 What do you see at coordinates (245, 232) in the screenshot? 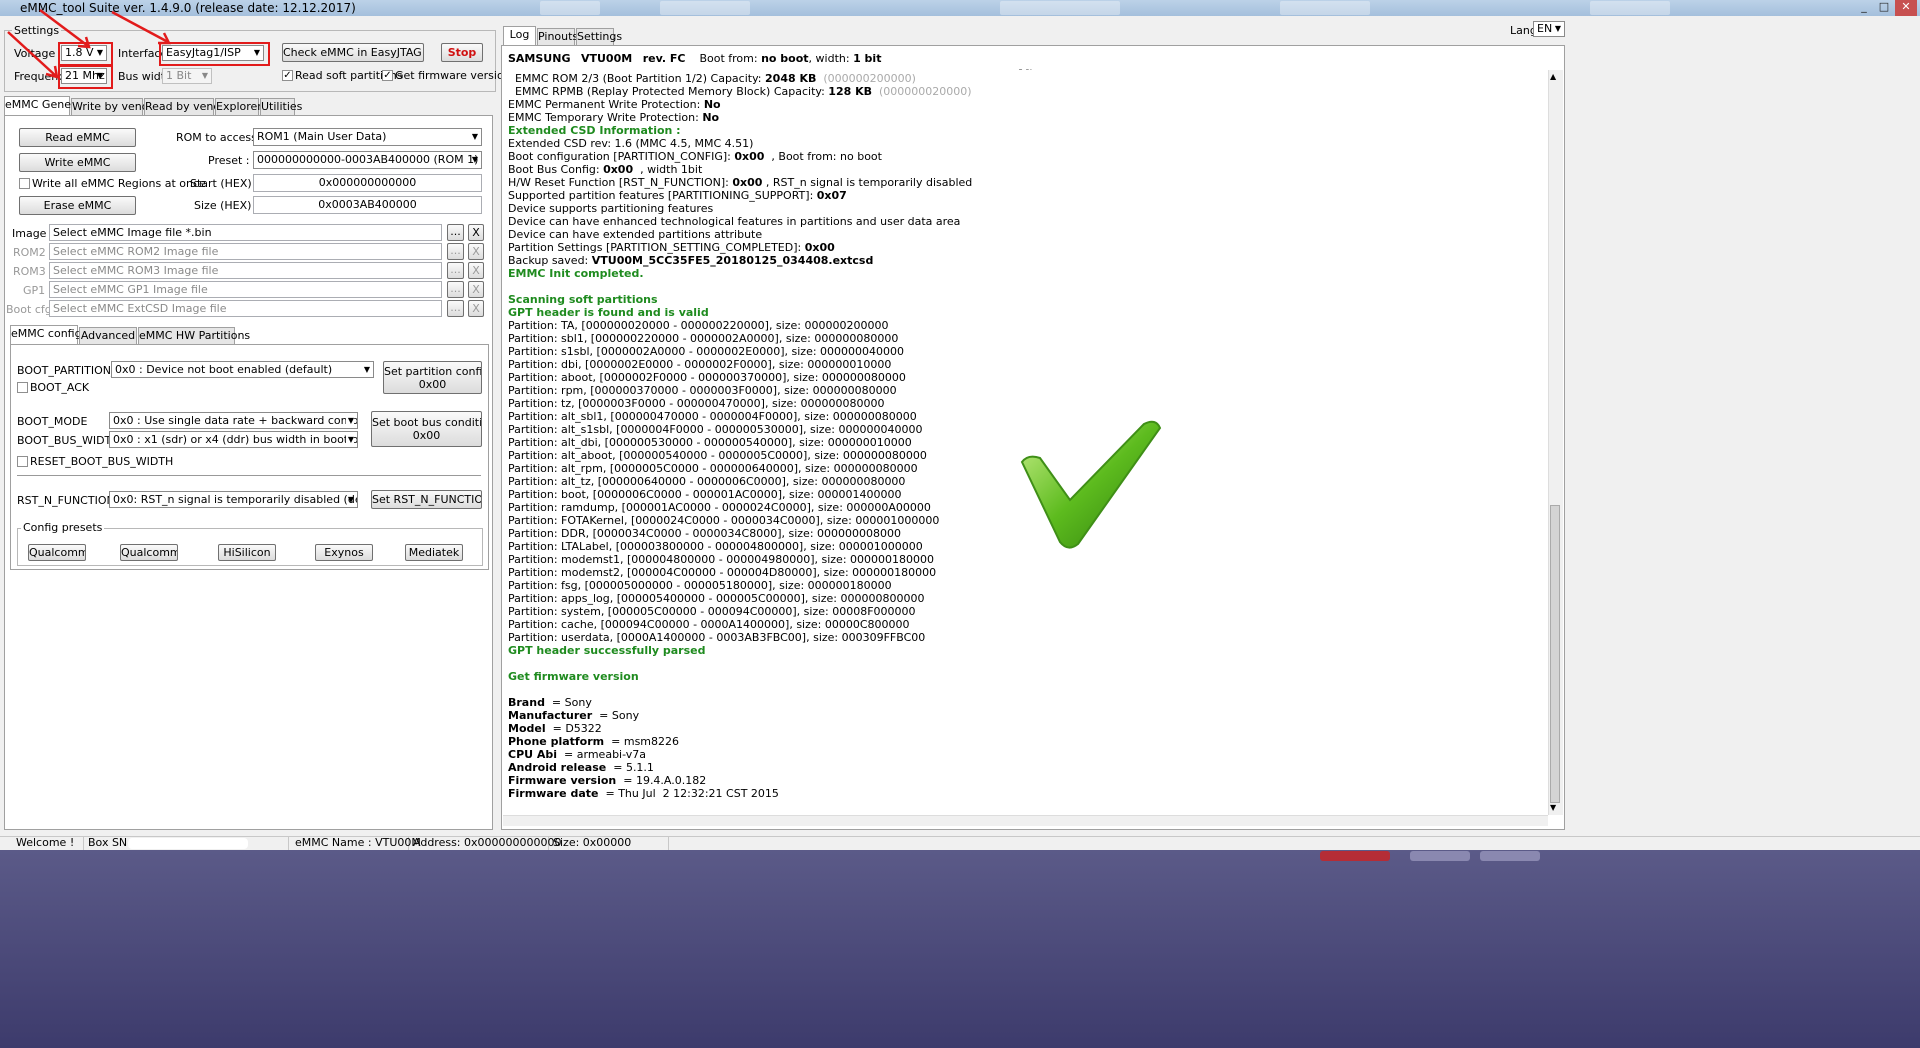
I see `image-file-input: Select eMMC Image file *.bin` at bounding box center [245, 232].